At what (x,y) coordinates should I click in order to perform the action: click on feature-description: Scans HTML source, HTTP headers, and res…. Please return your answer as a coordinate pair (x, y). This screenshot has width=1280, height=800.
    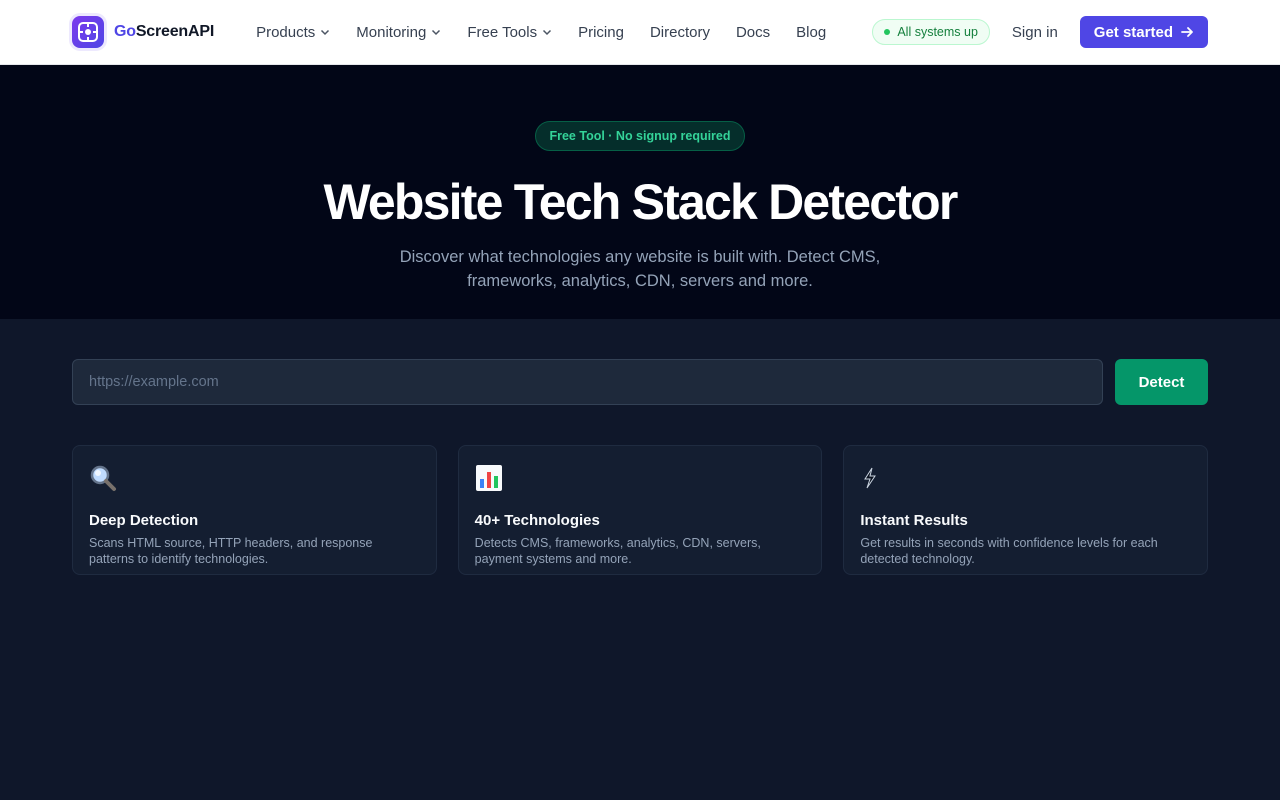
    Looking at the image, I should click on (231, 551).